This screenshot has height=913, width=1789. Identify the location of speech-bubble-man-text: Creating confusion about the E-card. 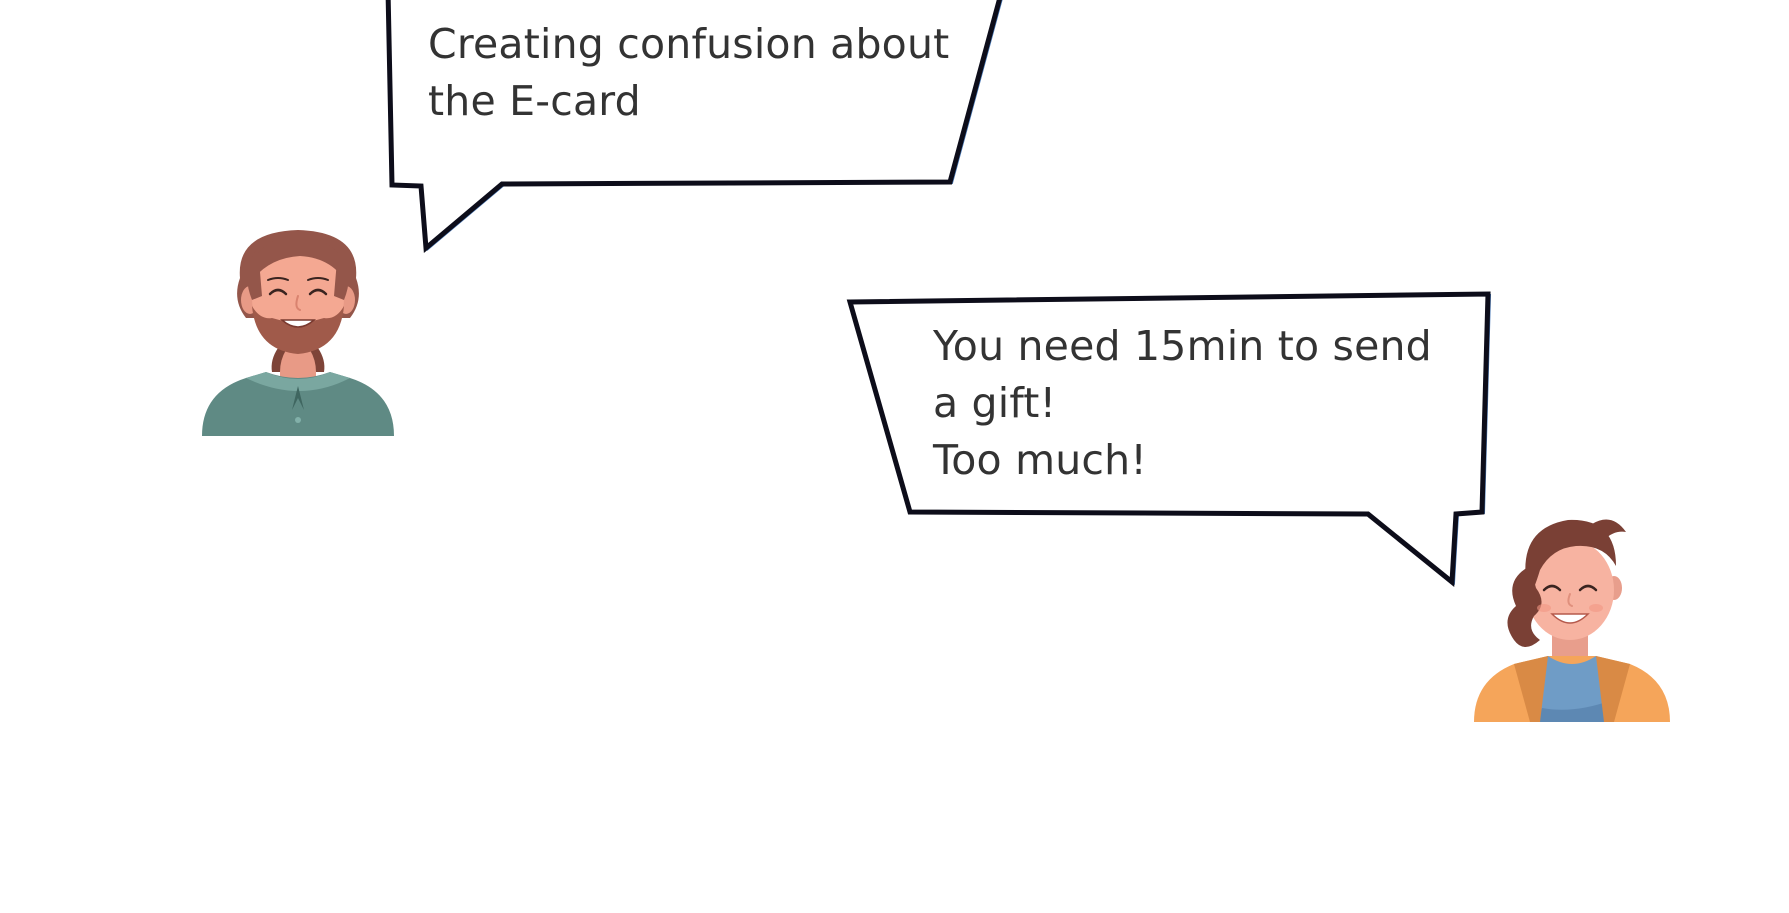
(688, 73).